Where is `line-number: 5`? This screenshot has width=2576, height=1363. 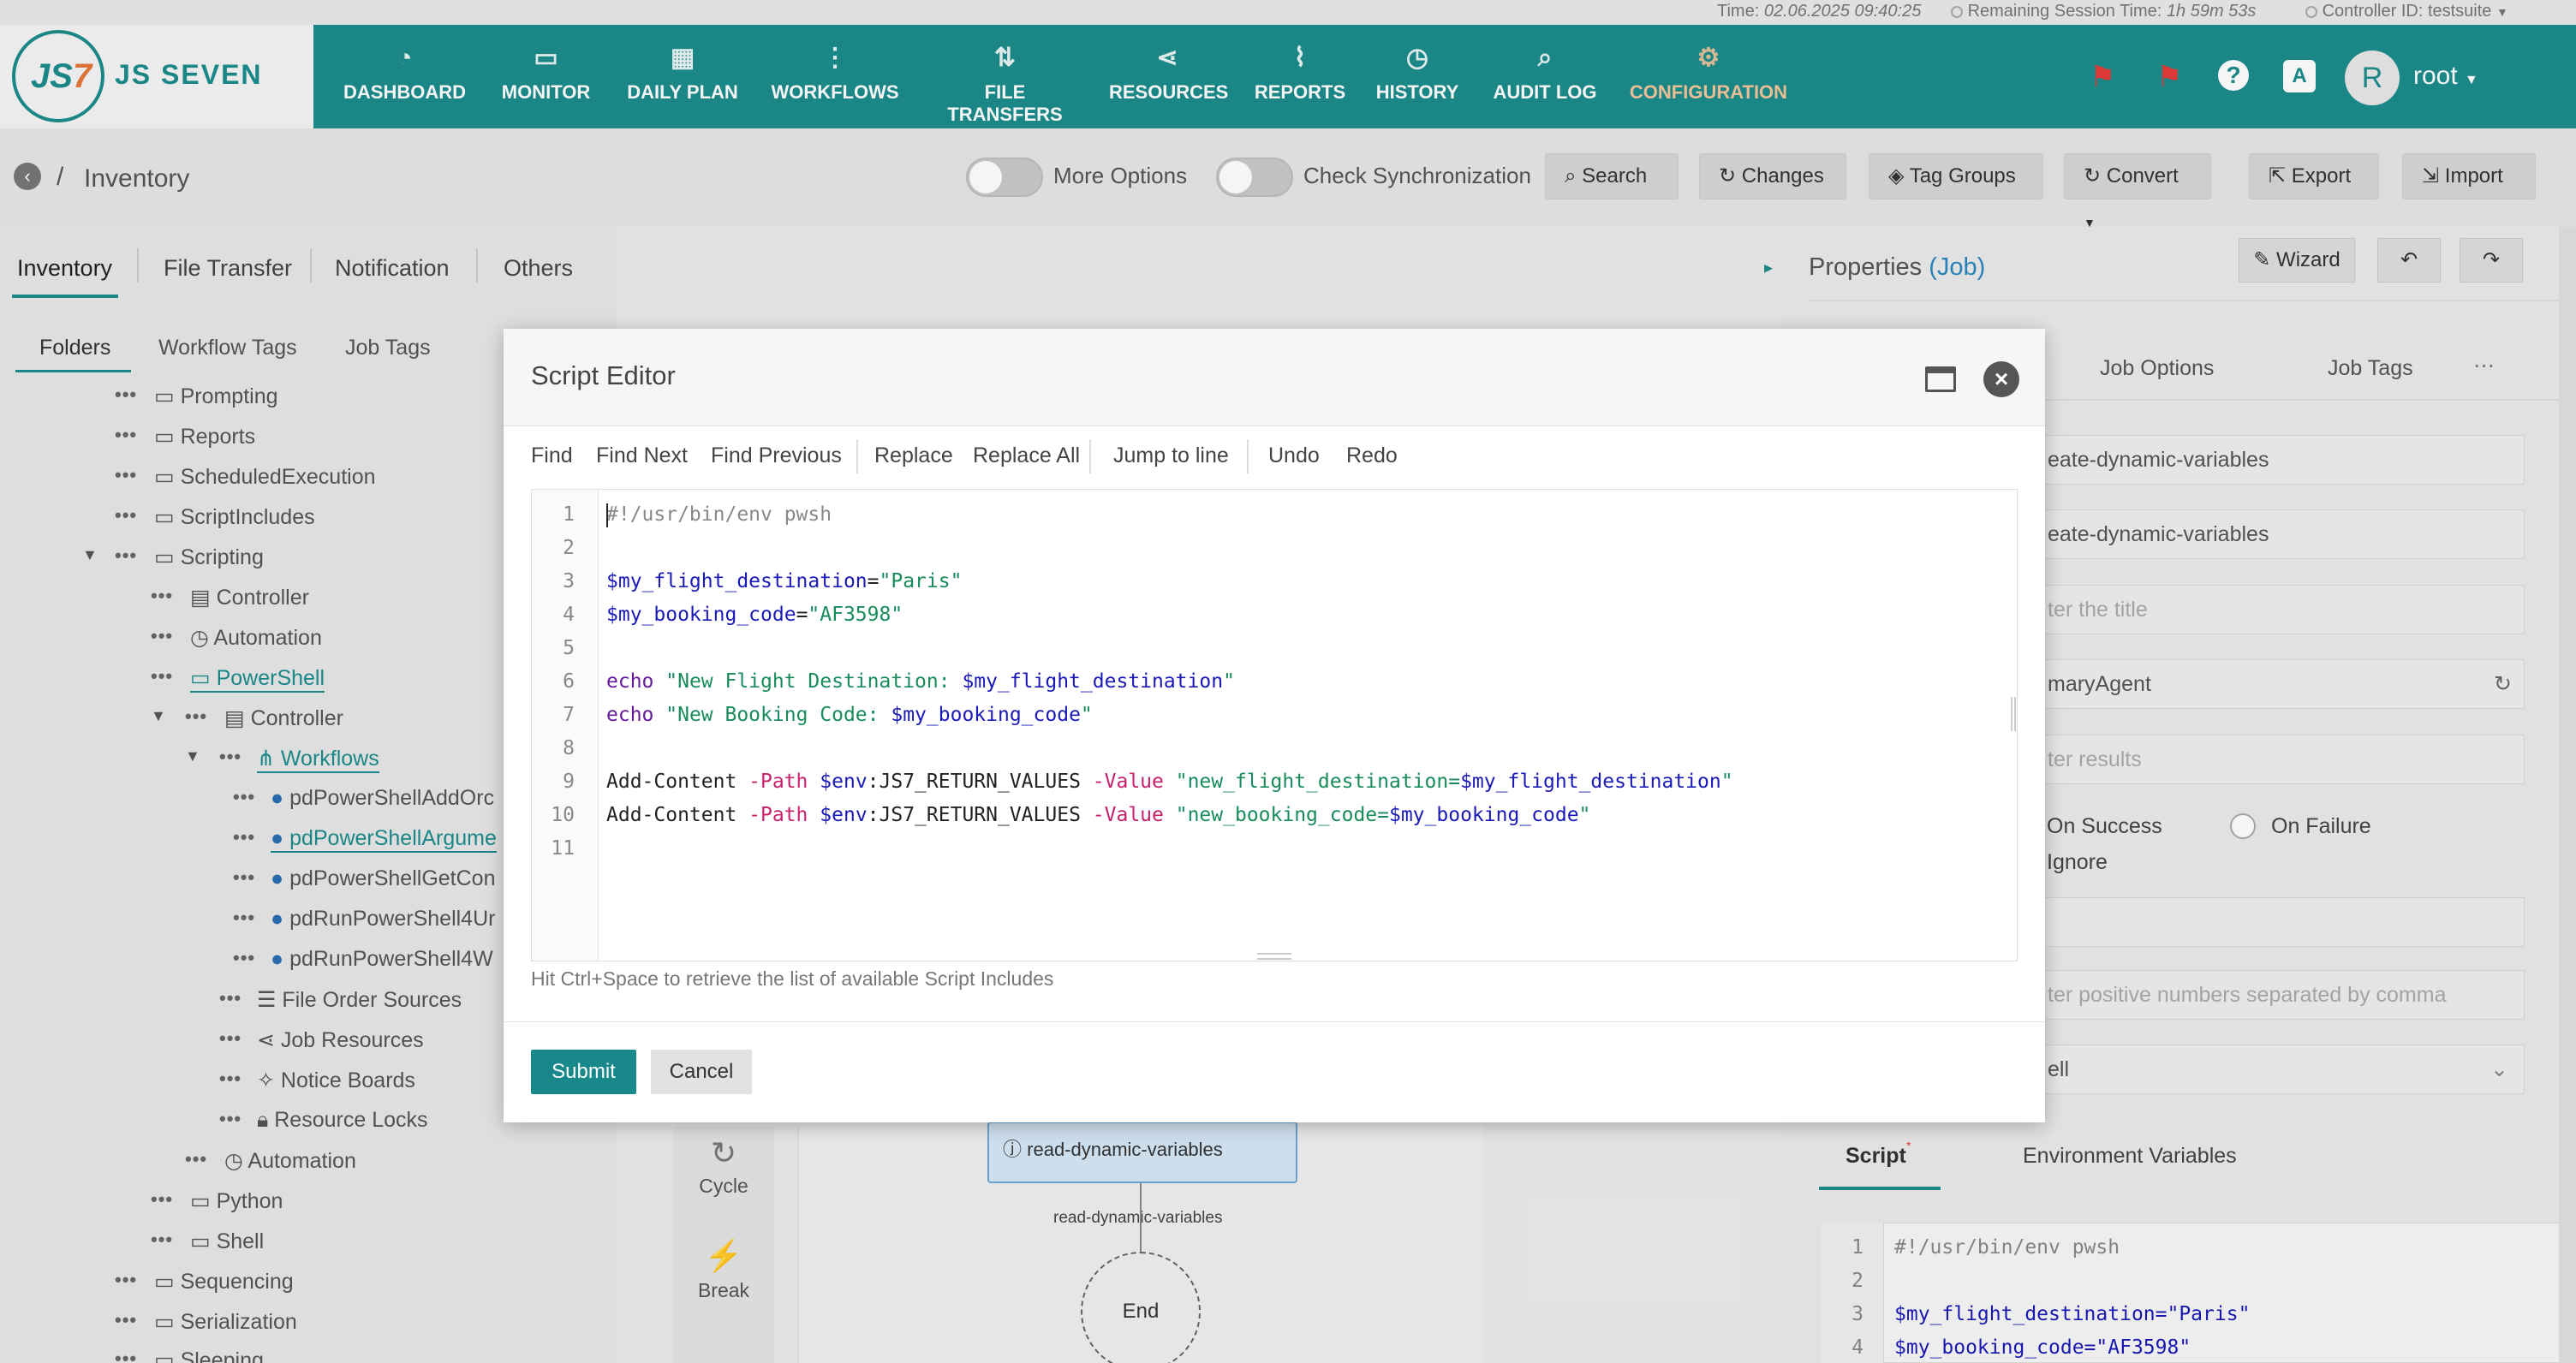 line-number: 5 is located at coordinates (569, 648).